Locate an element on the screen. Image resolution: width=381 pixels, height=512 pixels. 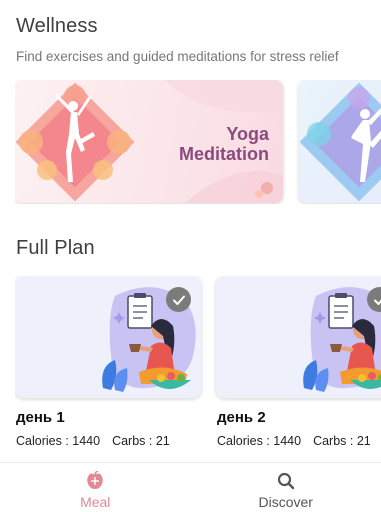
plan-card: день 2 Calories : 1440 Carbs : 21 is located at coordinates (298, 362).